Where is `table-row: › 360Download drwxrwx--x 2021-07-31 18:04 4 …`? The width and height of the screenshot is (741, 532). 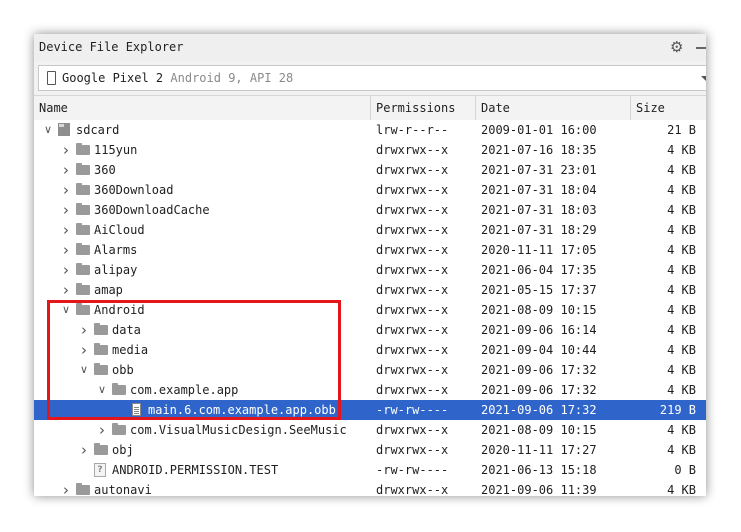
table-row: › 360Download drwxrwx--x 2021-07-31 18:04 4 … is located at coordinates (370, 190).